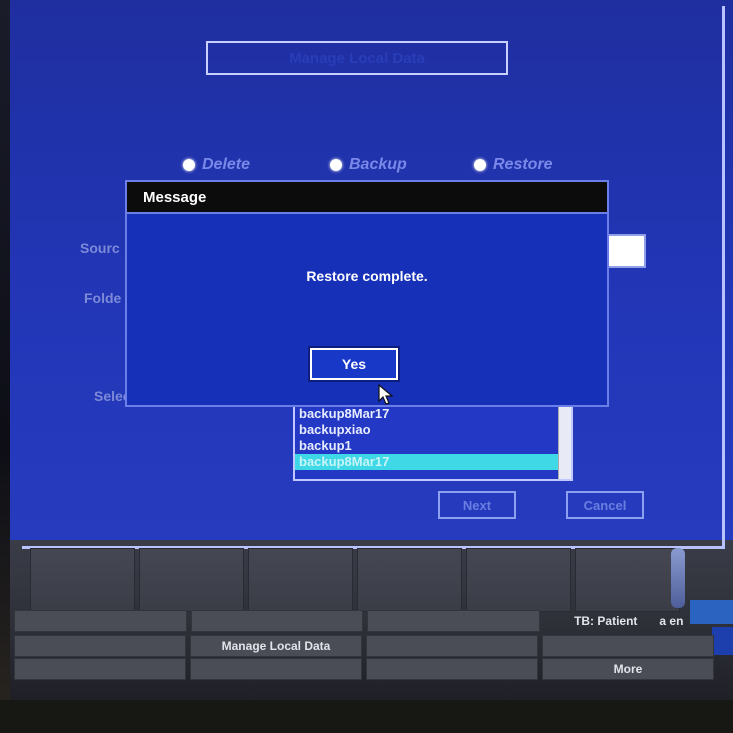  Describe the element at coordinates (671, 621) in the screenshot. I see `tb-suffix-label: a en` at that location.